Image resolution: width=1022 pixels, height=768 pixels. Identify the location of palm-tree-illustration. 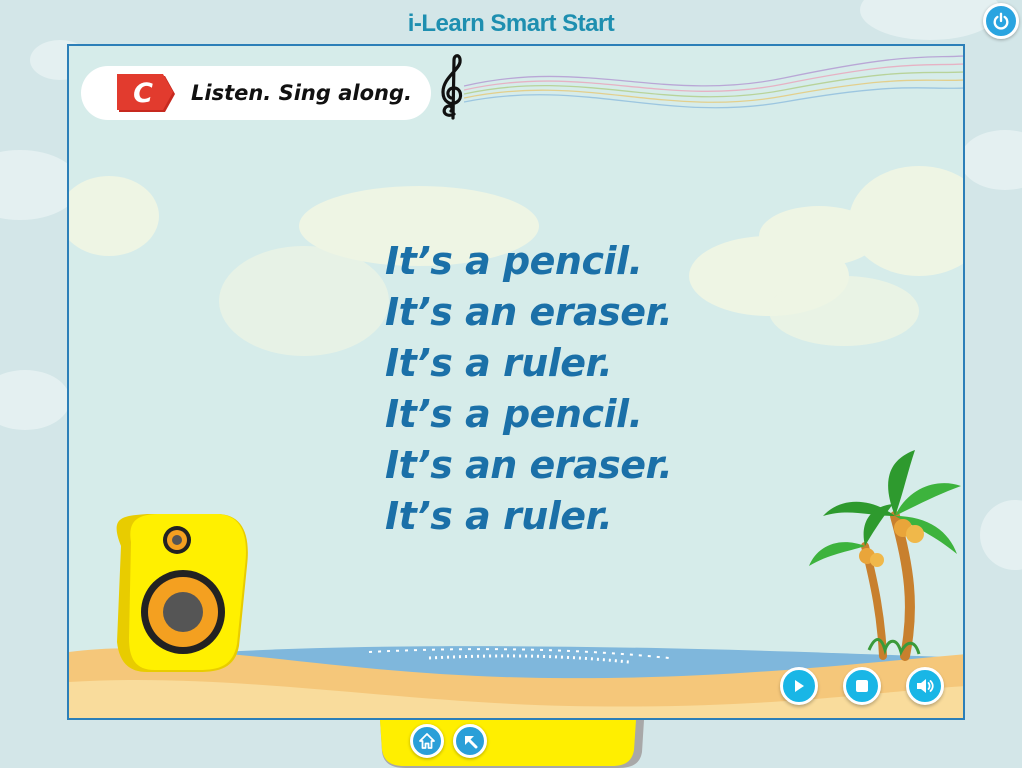
(885, 555).